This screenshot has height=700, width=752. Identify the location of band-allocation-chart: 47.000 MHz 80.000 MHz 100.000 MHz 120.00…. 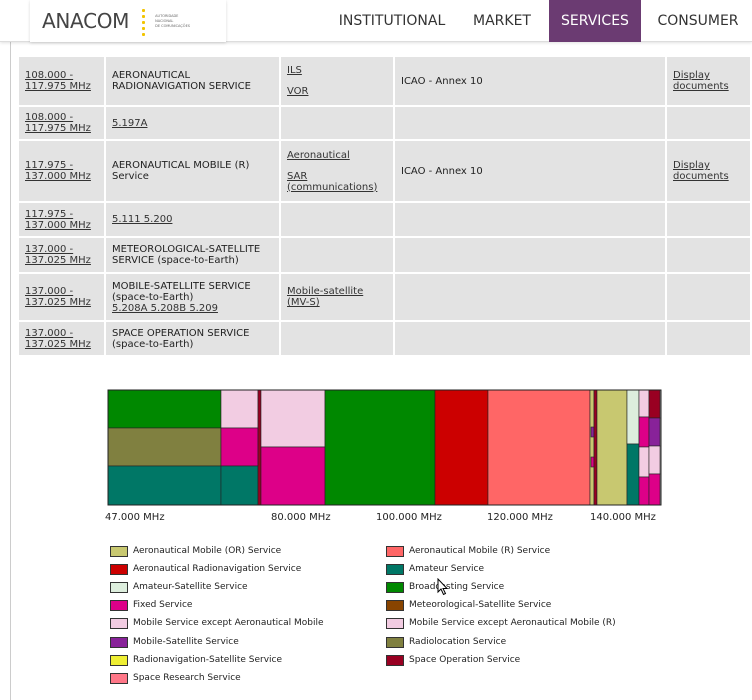
(385, 457).